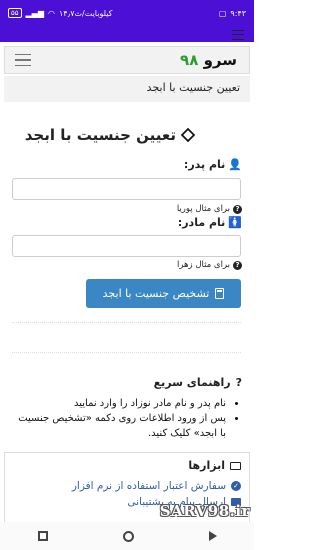 The width and height of the screenshot is (320, 550). What do you see at coordinates (206, 465) in the screenshot?
I see `tools-title: ابزارها` at bounding box center [206, 465].